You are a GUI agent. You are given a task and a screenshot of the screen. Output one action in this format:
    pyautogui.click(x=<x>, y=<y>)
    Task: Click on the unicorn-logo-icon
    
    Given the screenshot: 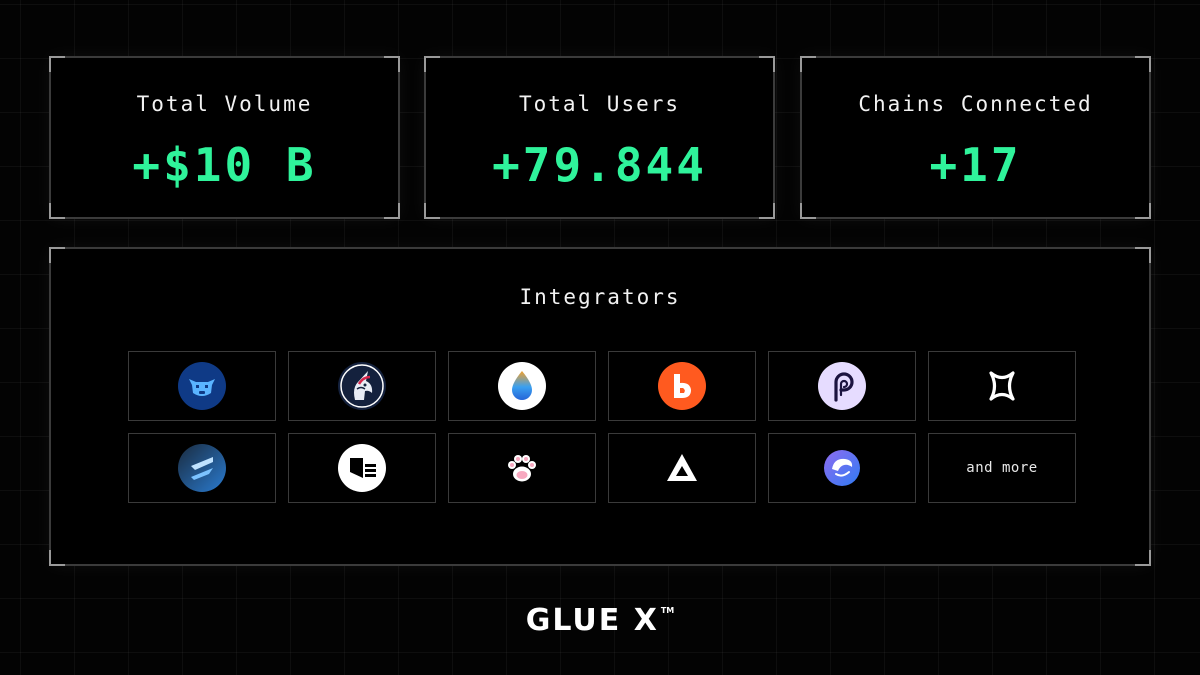 What is the action you would take?
    pyautogui.click(x=362, y=386)
    